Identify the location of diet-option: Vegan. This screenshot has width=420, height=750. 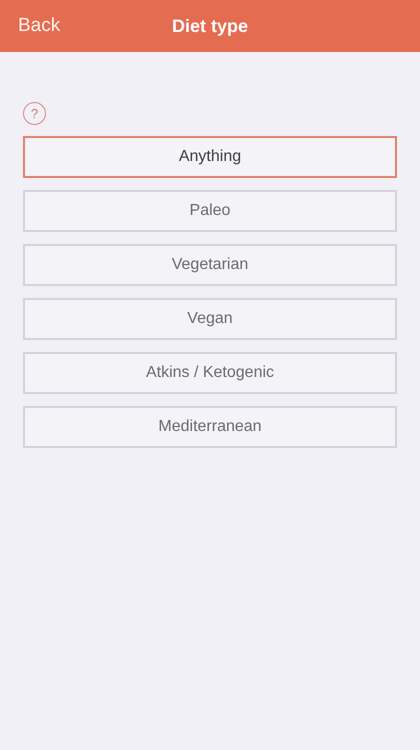
(210, 319).